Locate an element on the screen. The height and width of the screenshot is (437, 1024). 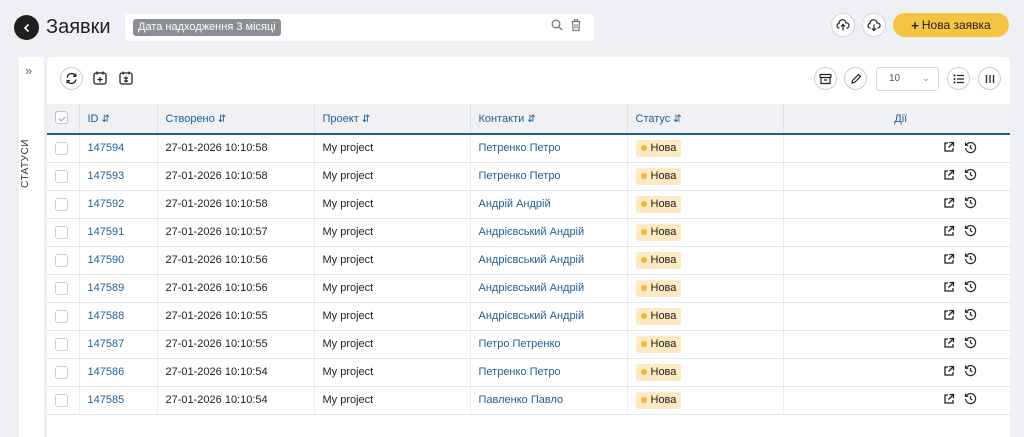
request-id-link: 147585 is located at coordinates (106, 400).